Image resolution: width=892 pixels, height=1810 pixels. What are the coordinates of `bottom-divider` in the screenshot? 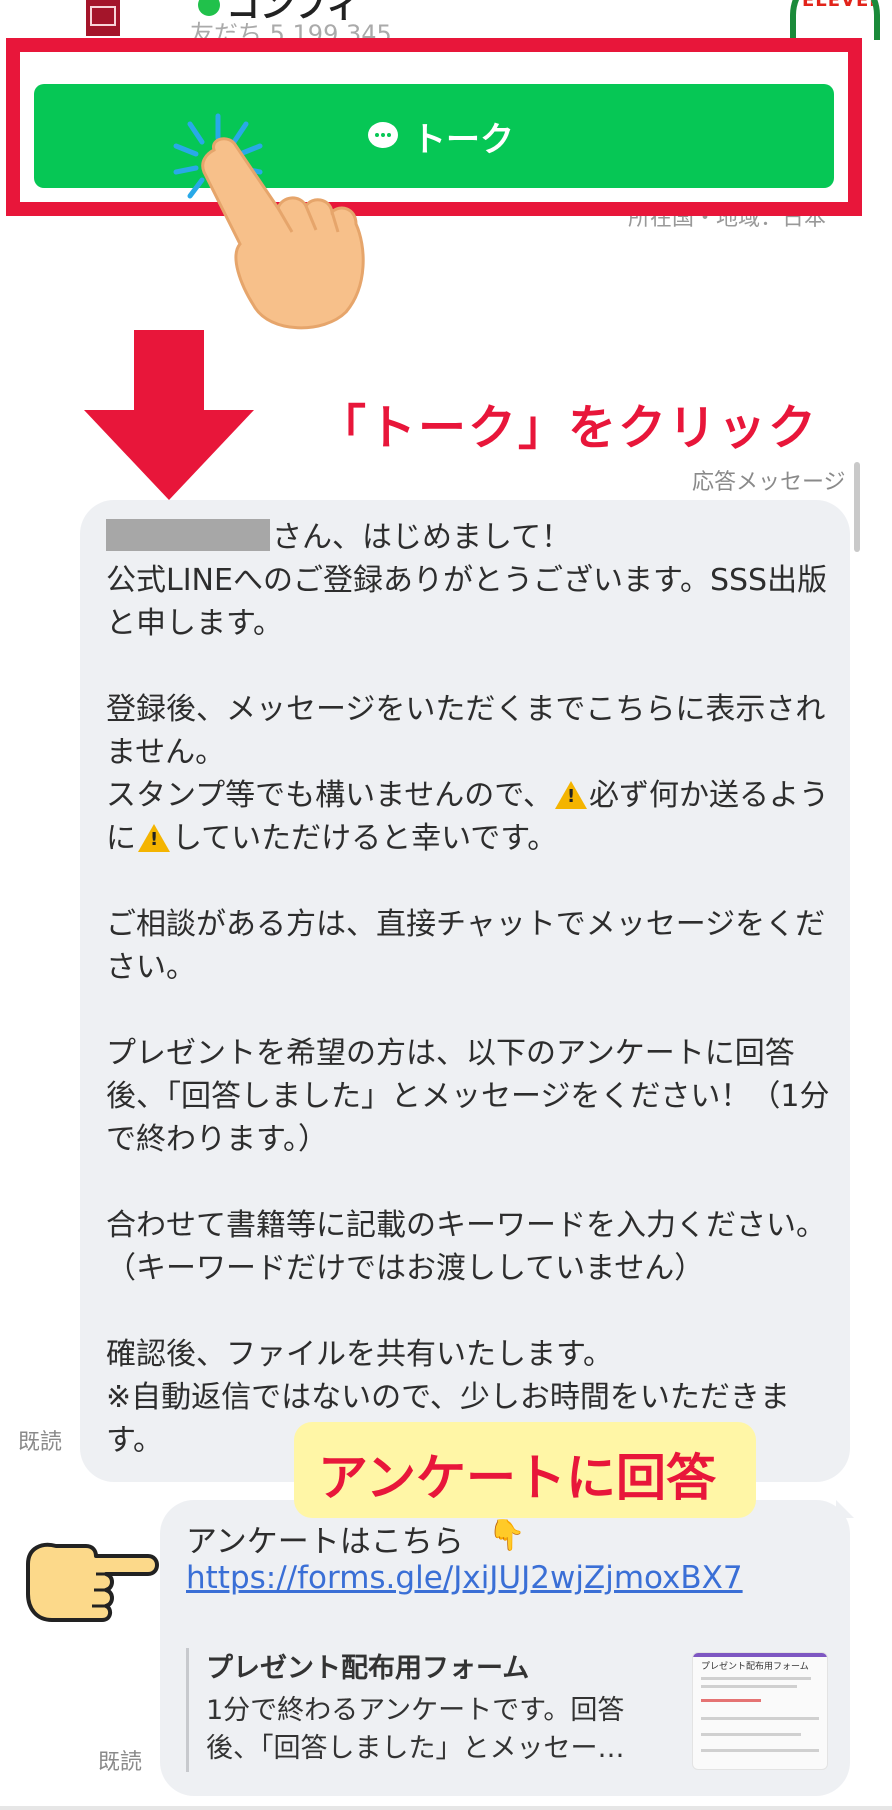 It's located at (446, 1808).